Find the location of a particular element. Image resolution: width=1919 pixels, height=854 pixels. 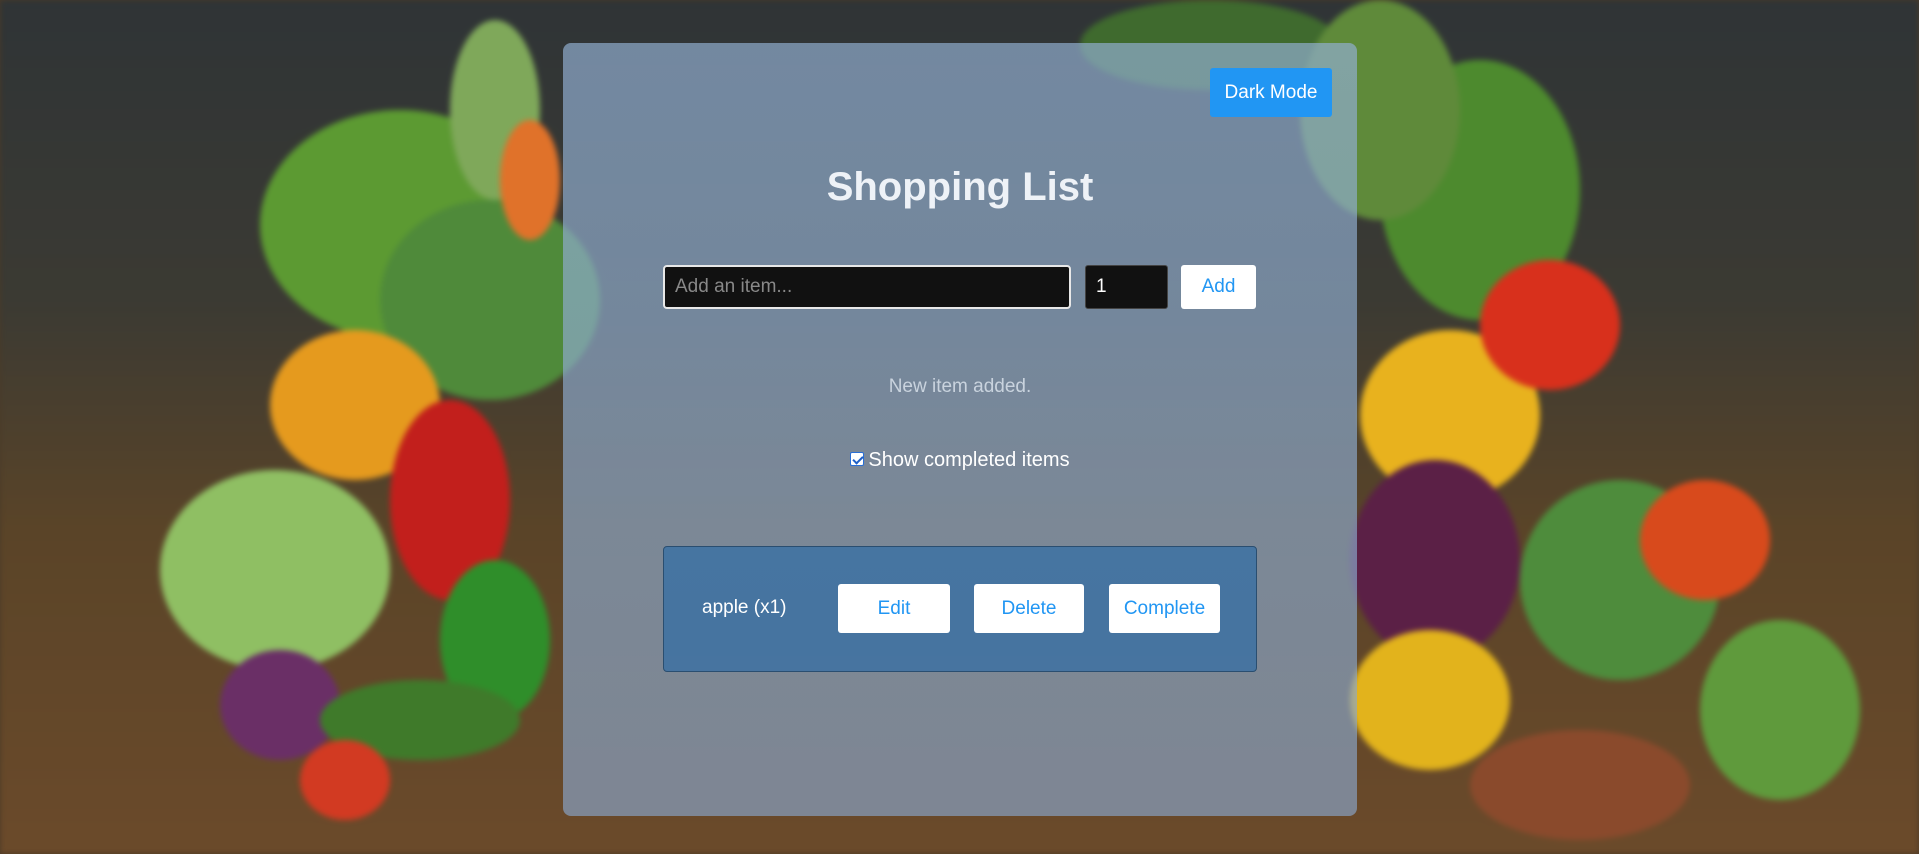

complete-button: Complete is located at coordinates (1164, 608).